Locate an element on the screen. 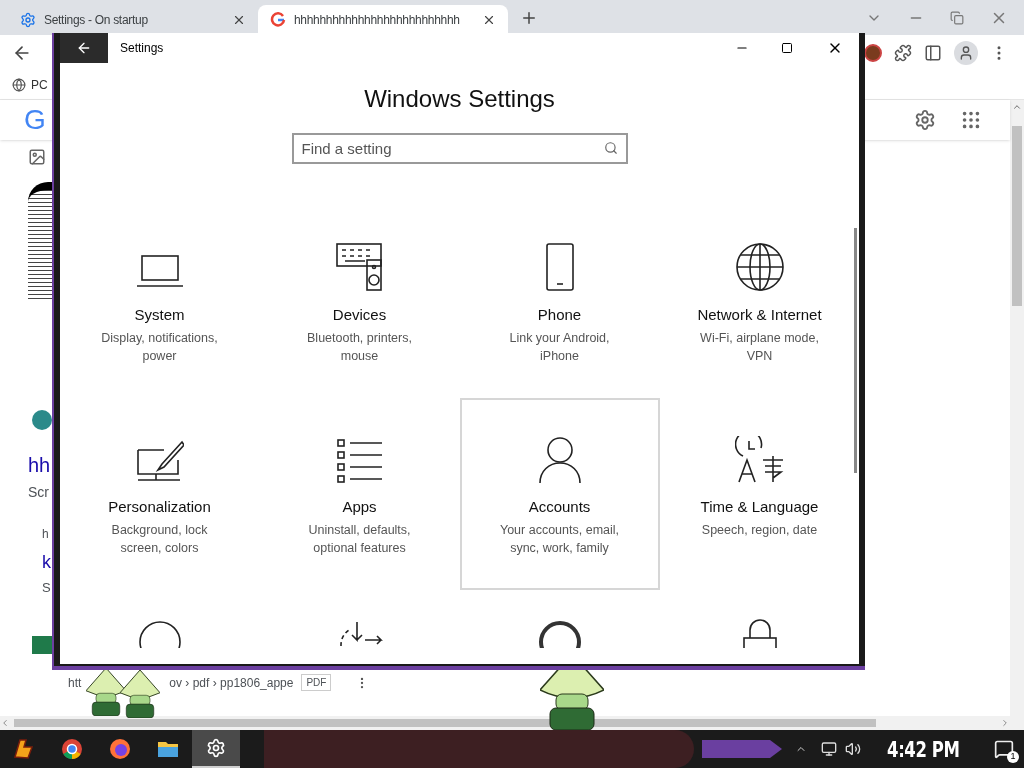  notification-icon is located at coordinates (1004, 749).